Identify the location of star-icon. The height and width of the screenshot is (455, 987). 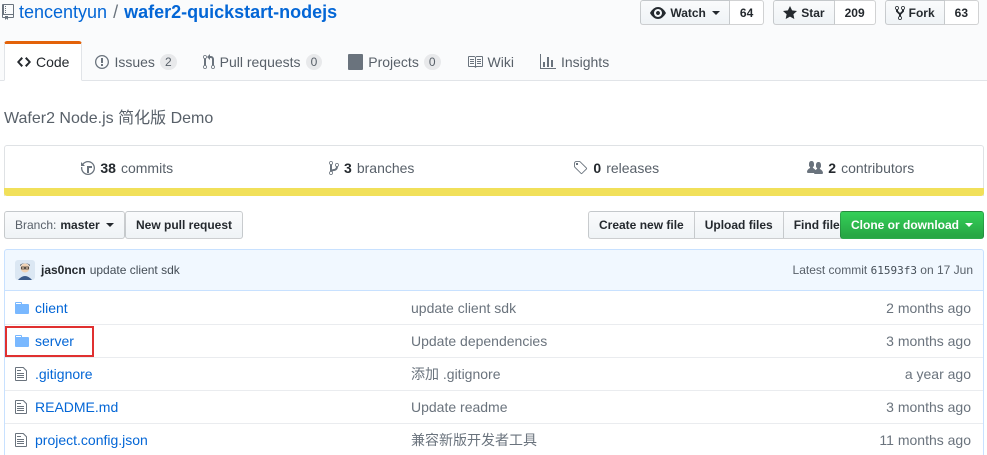
(790, 13).